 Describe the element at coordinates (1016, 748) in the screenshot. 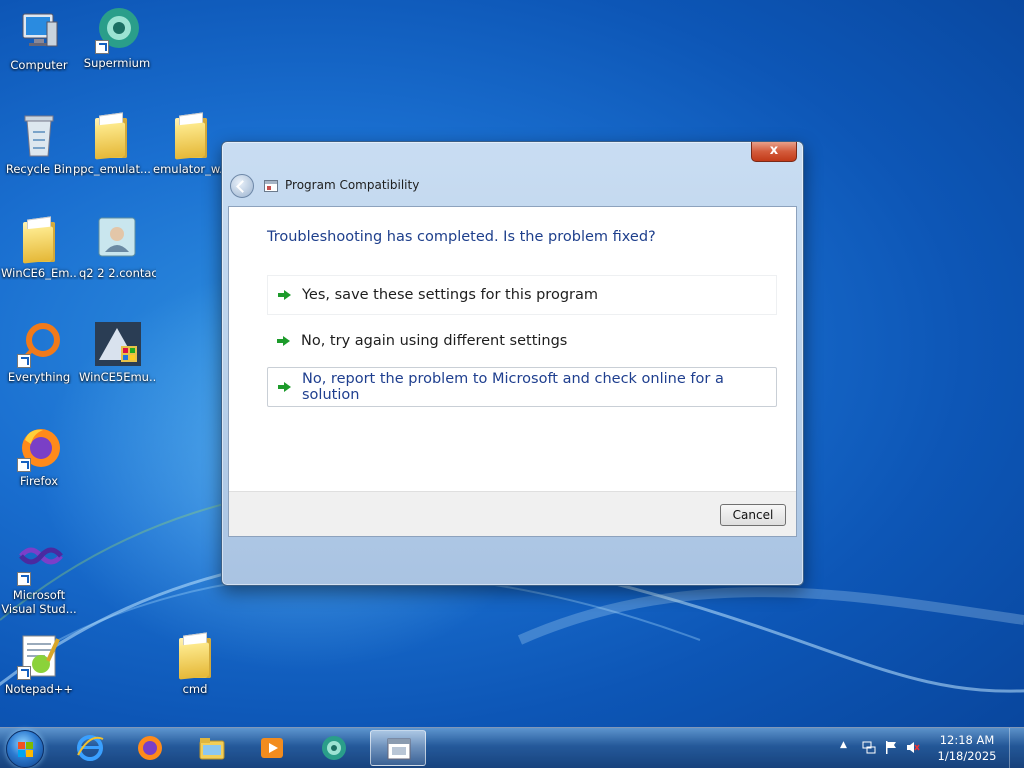

I see `show-desktop-button` at that location.